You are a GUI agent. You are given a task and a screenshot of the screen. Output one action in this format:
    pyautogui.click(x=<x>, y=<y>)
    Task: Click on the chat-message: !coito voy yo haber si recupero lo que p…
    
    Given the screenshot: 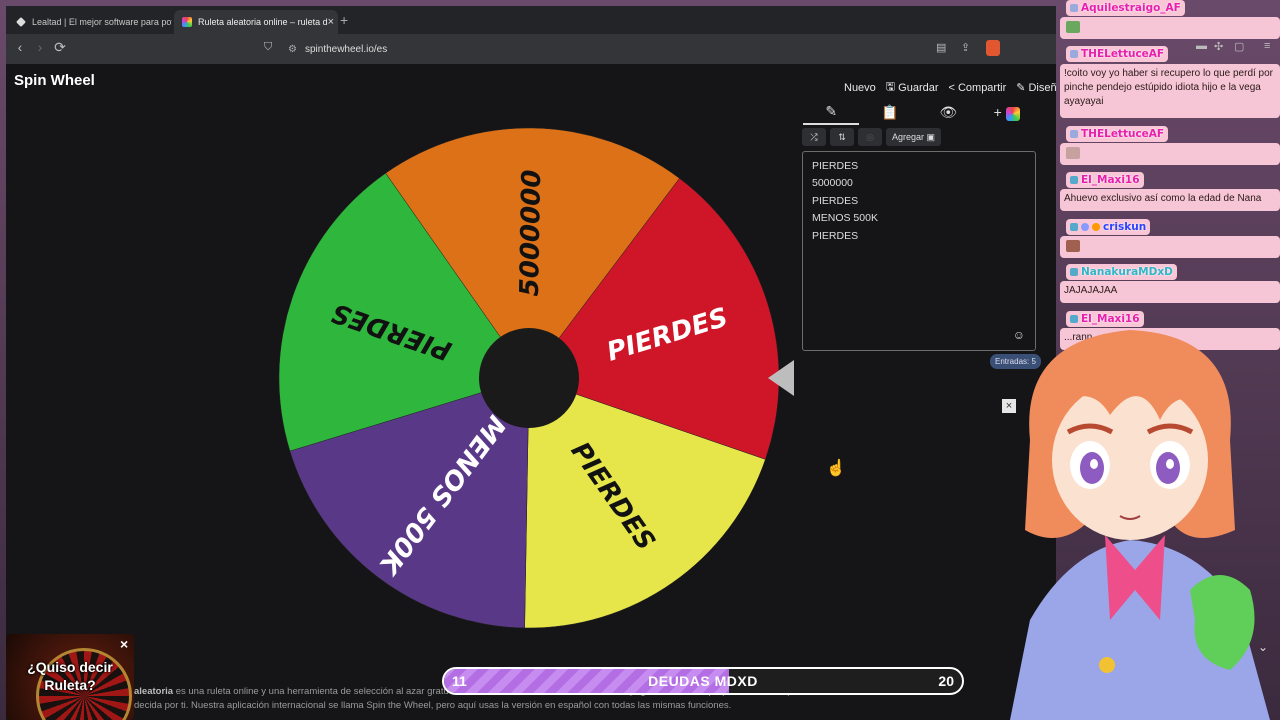 What is the action you would take?
    pyautogui.click(x=1170, y=91)
    